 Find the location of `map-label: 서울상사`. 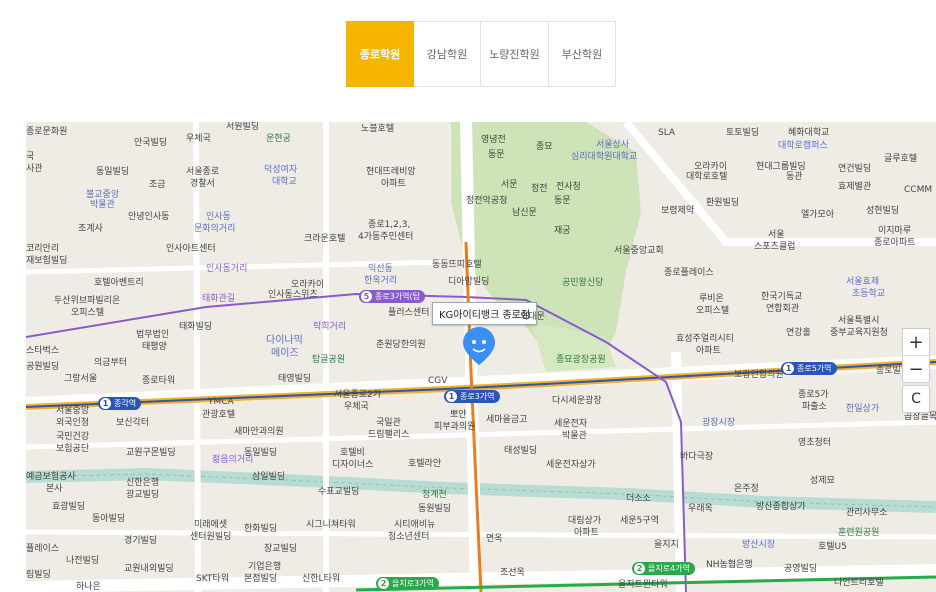

map-label: 서울상사 is located at coordinates (613, 145).